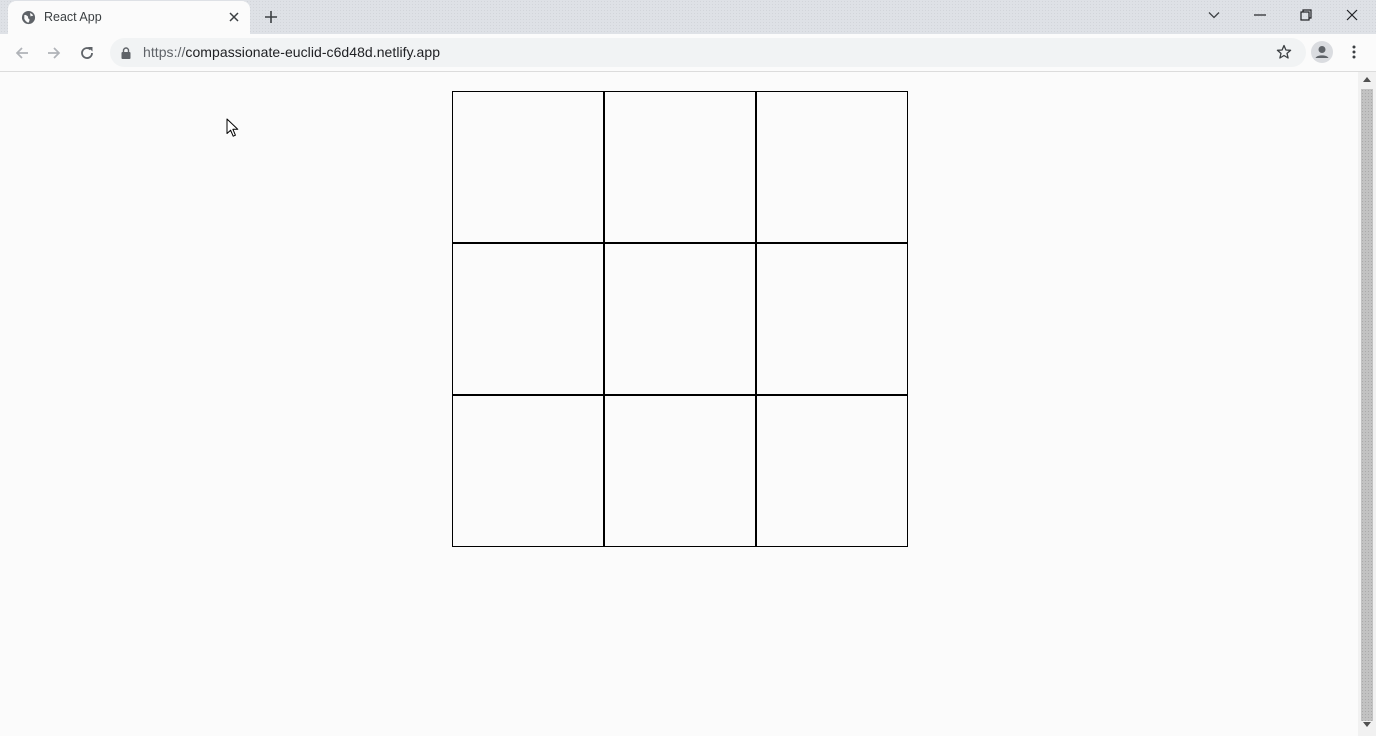 The height and width of the screenshot is (736, 1376). What do you see at coordinates (234, 17) in the screenshot?
I see `close-tab-icon` at bounding box center [234, 17].